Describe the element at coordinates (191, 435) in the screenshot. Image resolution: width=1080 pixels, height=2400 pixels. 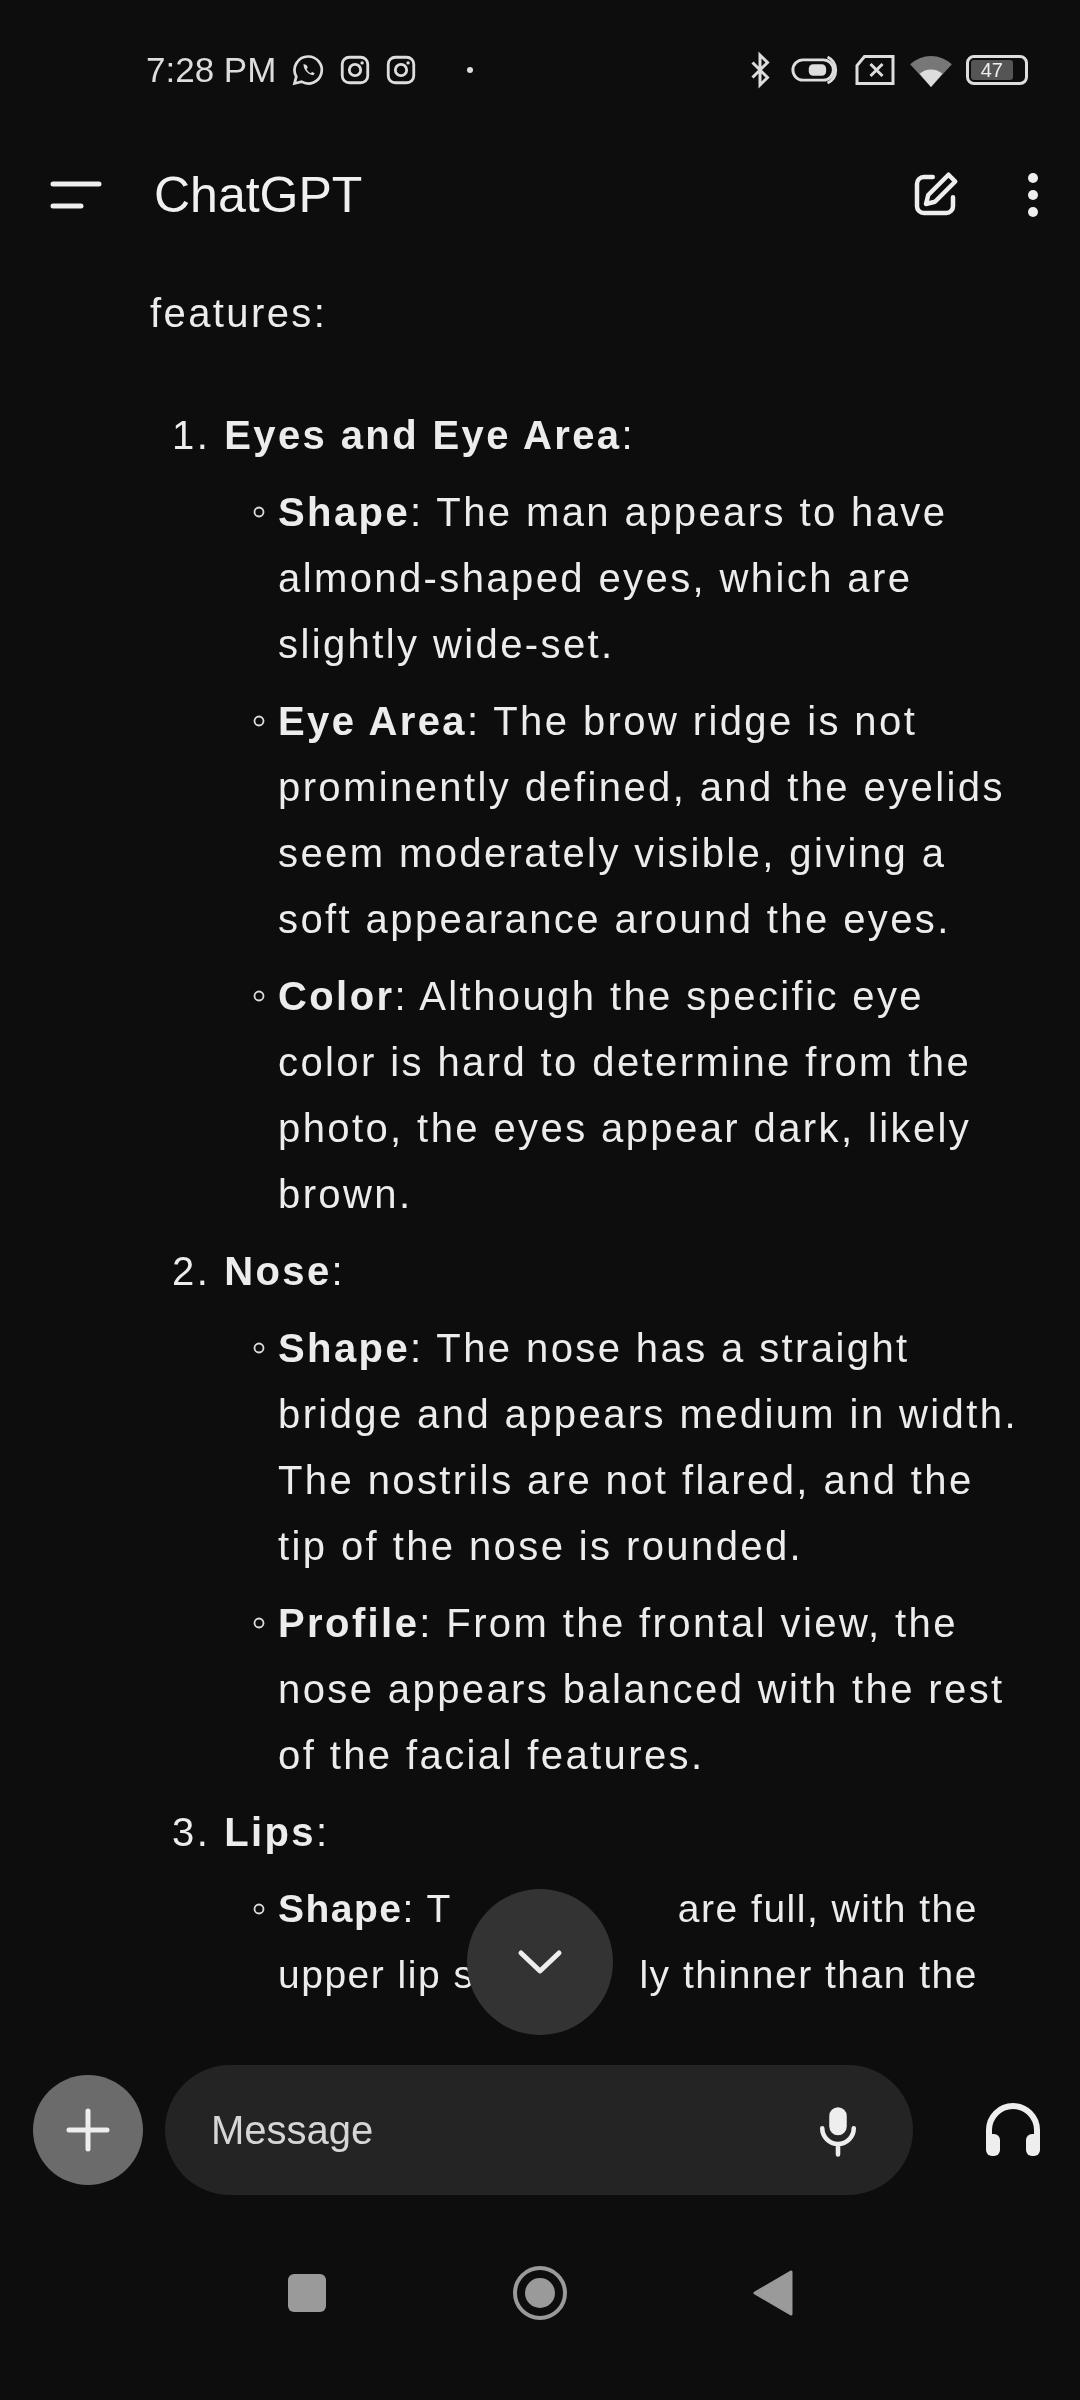
I see `list-number: 1.` at that location.